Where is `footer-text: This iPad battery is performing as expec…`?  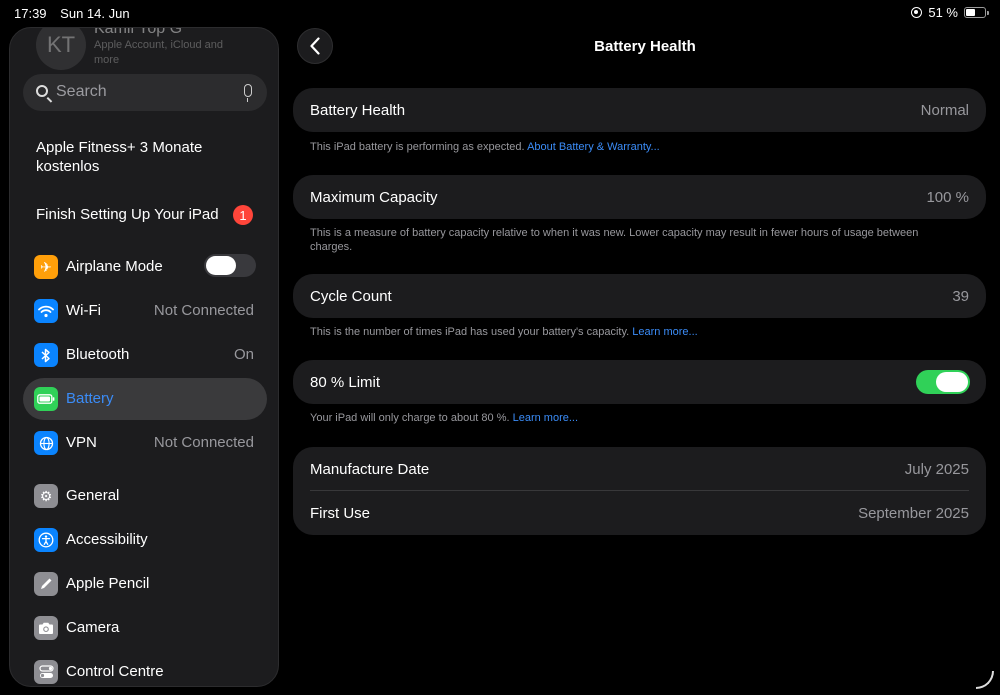 footer-text: This iPad battery is performing as expec… is located at coordinates (419, 147).